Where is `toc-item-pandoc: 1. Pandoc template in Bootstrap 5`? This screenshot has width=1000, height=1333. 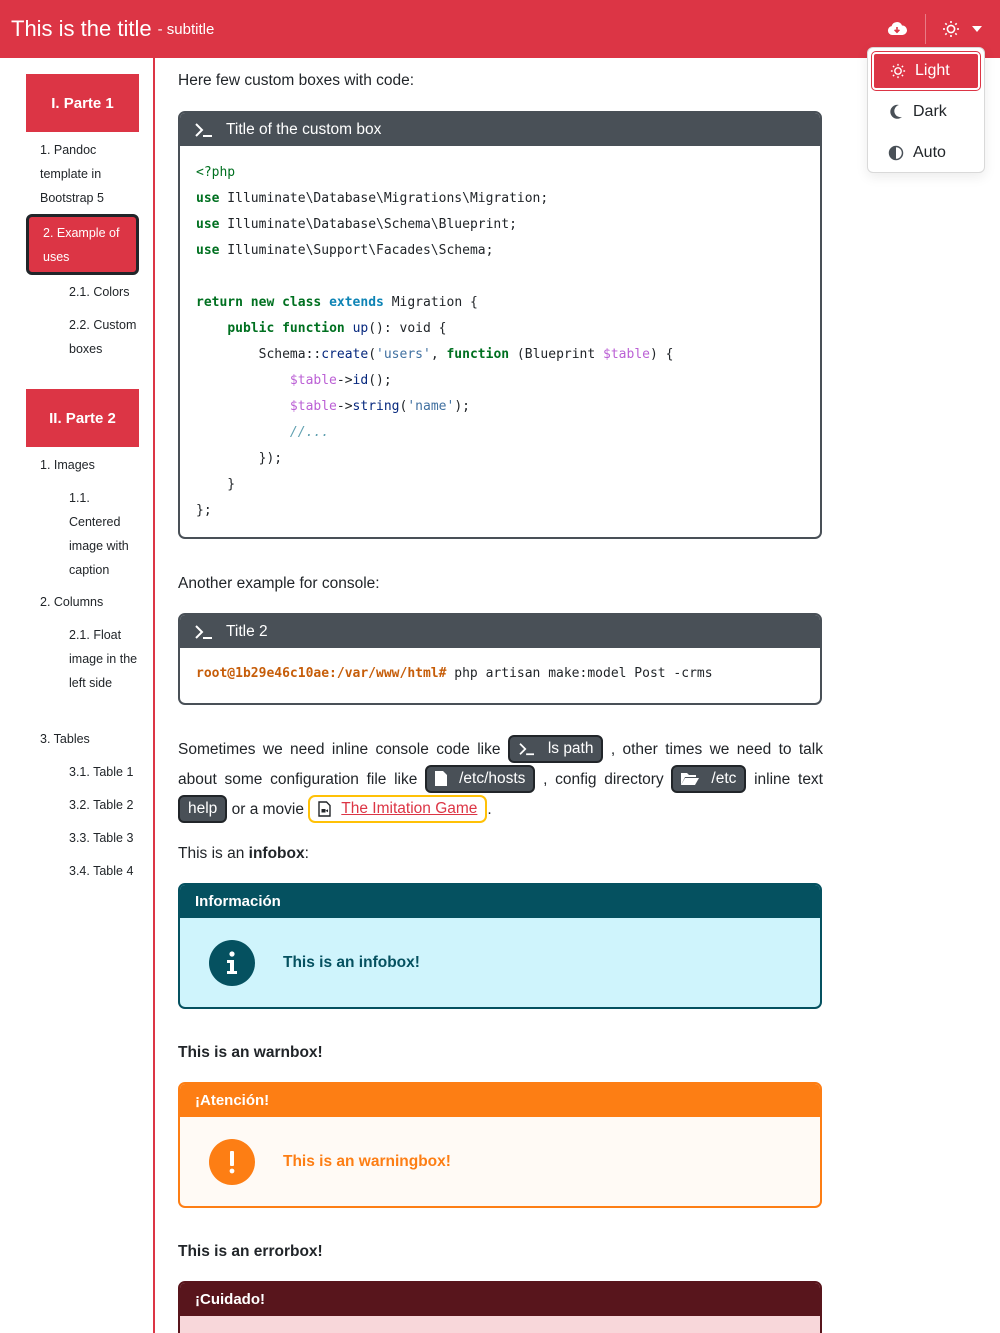
toc-item-pandoc: 1. Pandoc template in Bootstrap 5 is located at coordinates (90, 174).